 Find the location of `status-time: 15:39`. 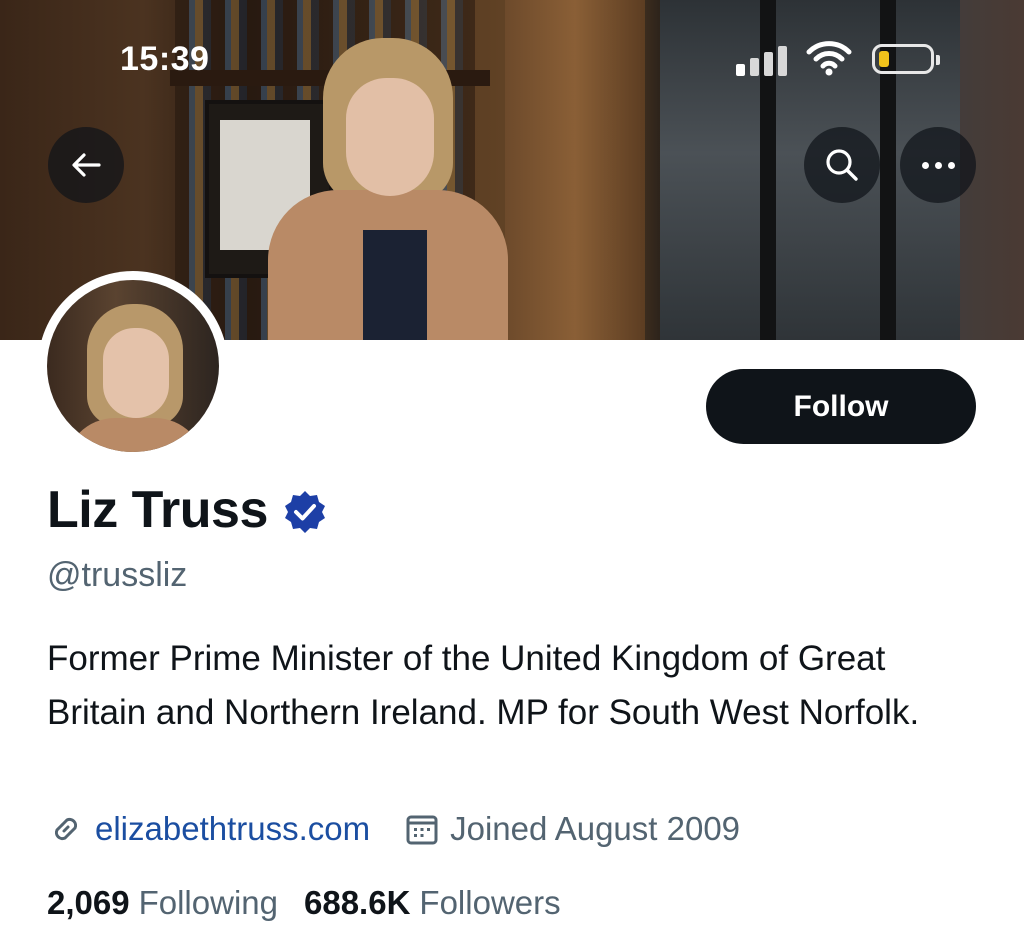

status-time: 15:39 is located at coordinates (165, 59).